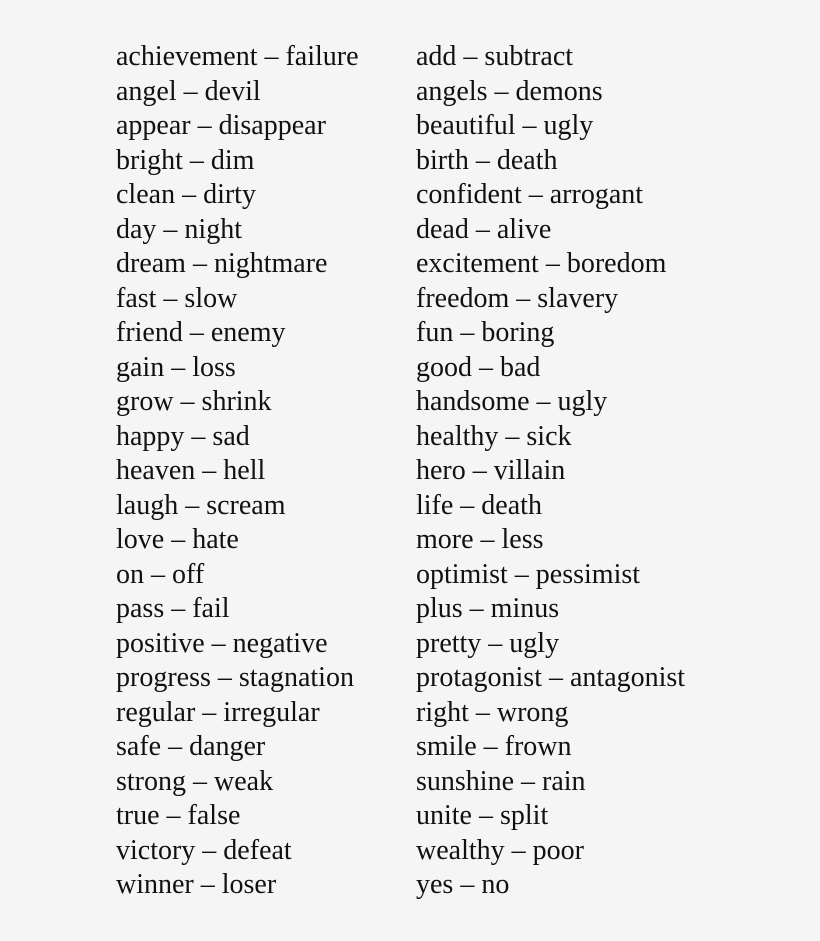 The image size is (820, 941). Describe the element at coordinates (528, 574) in the screenshot. I see `word-pair: optimist – pessimist` at that location.